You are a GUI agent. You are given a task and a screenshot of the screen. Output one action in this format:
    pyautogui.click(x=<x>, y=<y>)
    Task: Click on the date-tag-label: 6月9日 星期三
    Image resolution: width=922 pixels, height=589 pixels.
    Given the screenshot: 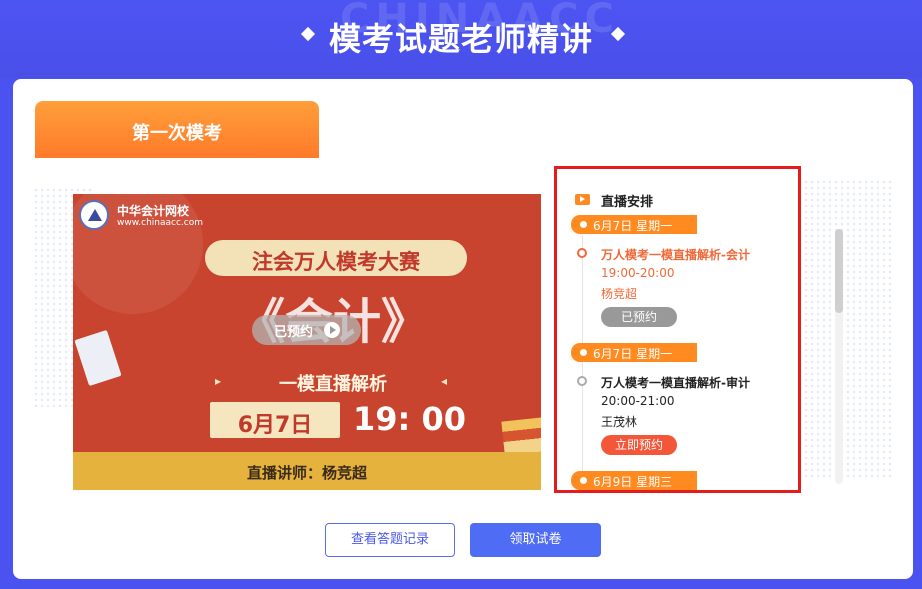 What is the action you would take?
    pyautogui.click(x=633, y=482)
    